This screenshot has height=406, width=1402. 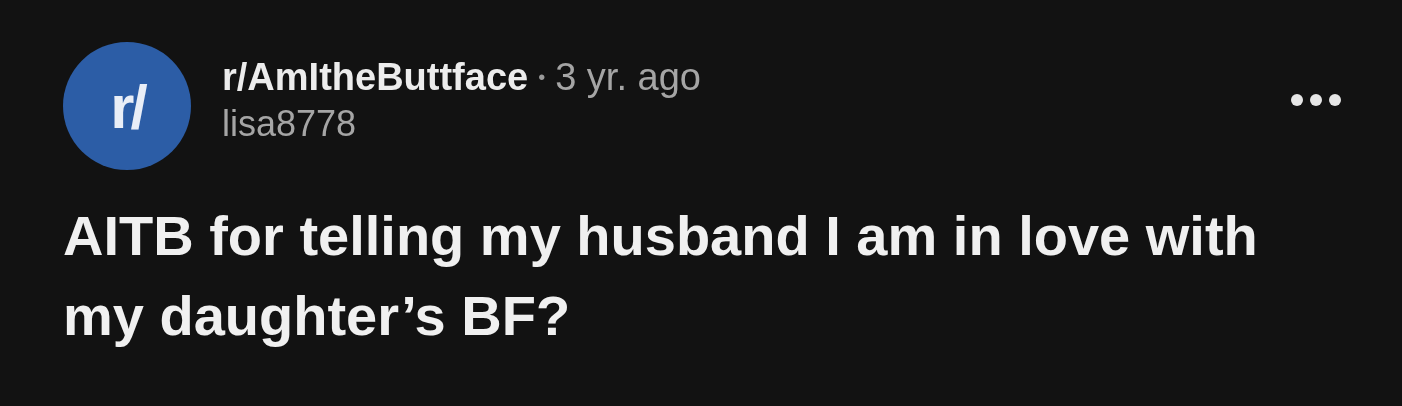 I want to click on more-icon, so click(x=1316, y=100).